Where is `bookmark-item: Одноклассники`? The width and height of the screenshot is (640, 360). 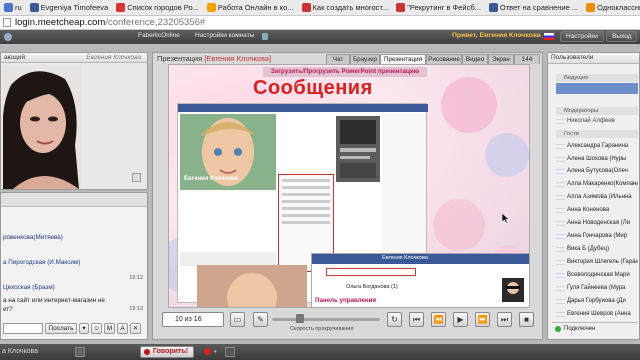
bookmark-item: Одноклассники is located at coordinates (611, 8).